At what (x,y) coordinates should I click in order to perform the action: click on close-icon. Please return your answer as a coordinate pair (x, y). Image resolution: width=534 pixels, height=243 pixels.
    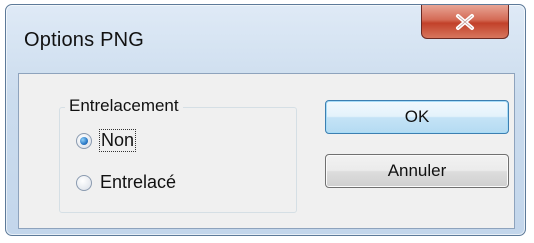
    Looking at the image, I should click on (465, 22).